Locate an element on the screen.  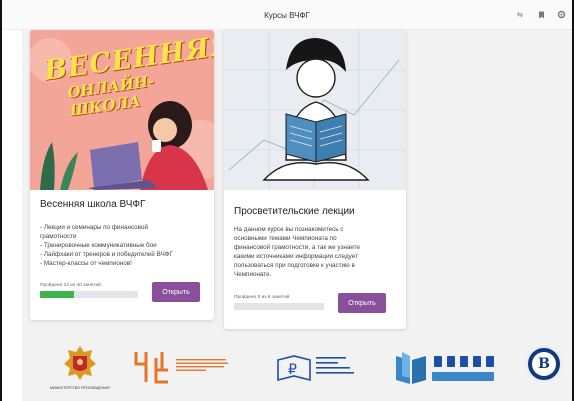
association-logo: ₽ is located at coordinates (321, 369).